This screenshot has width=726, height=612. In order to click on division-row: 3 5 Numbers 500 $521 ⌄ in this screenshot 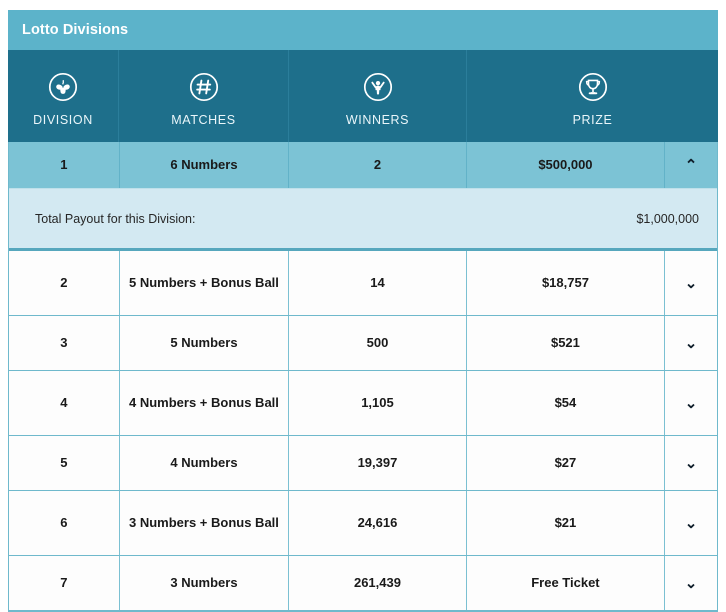, I will do `click(363, 343)`.